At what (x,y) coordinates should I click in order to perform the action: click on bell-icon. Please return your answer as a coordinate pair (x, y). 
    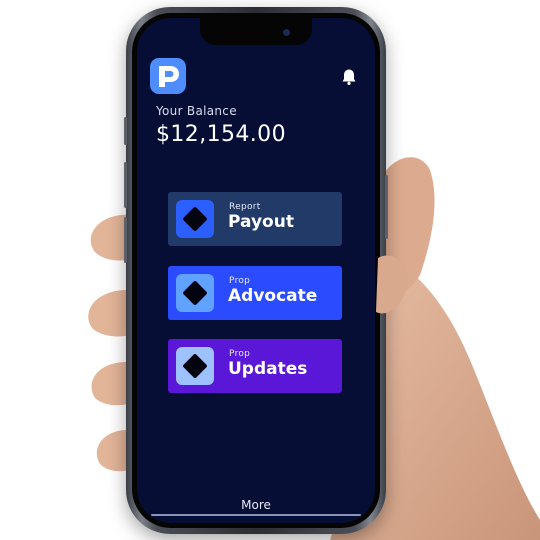
    Looking at the image, I should click on (349, 77).